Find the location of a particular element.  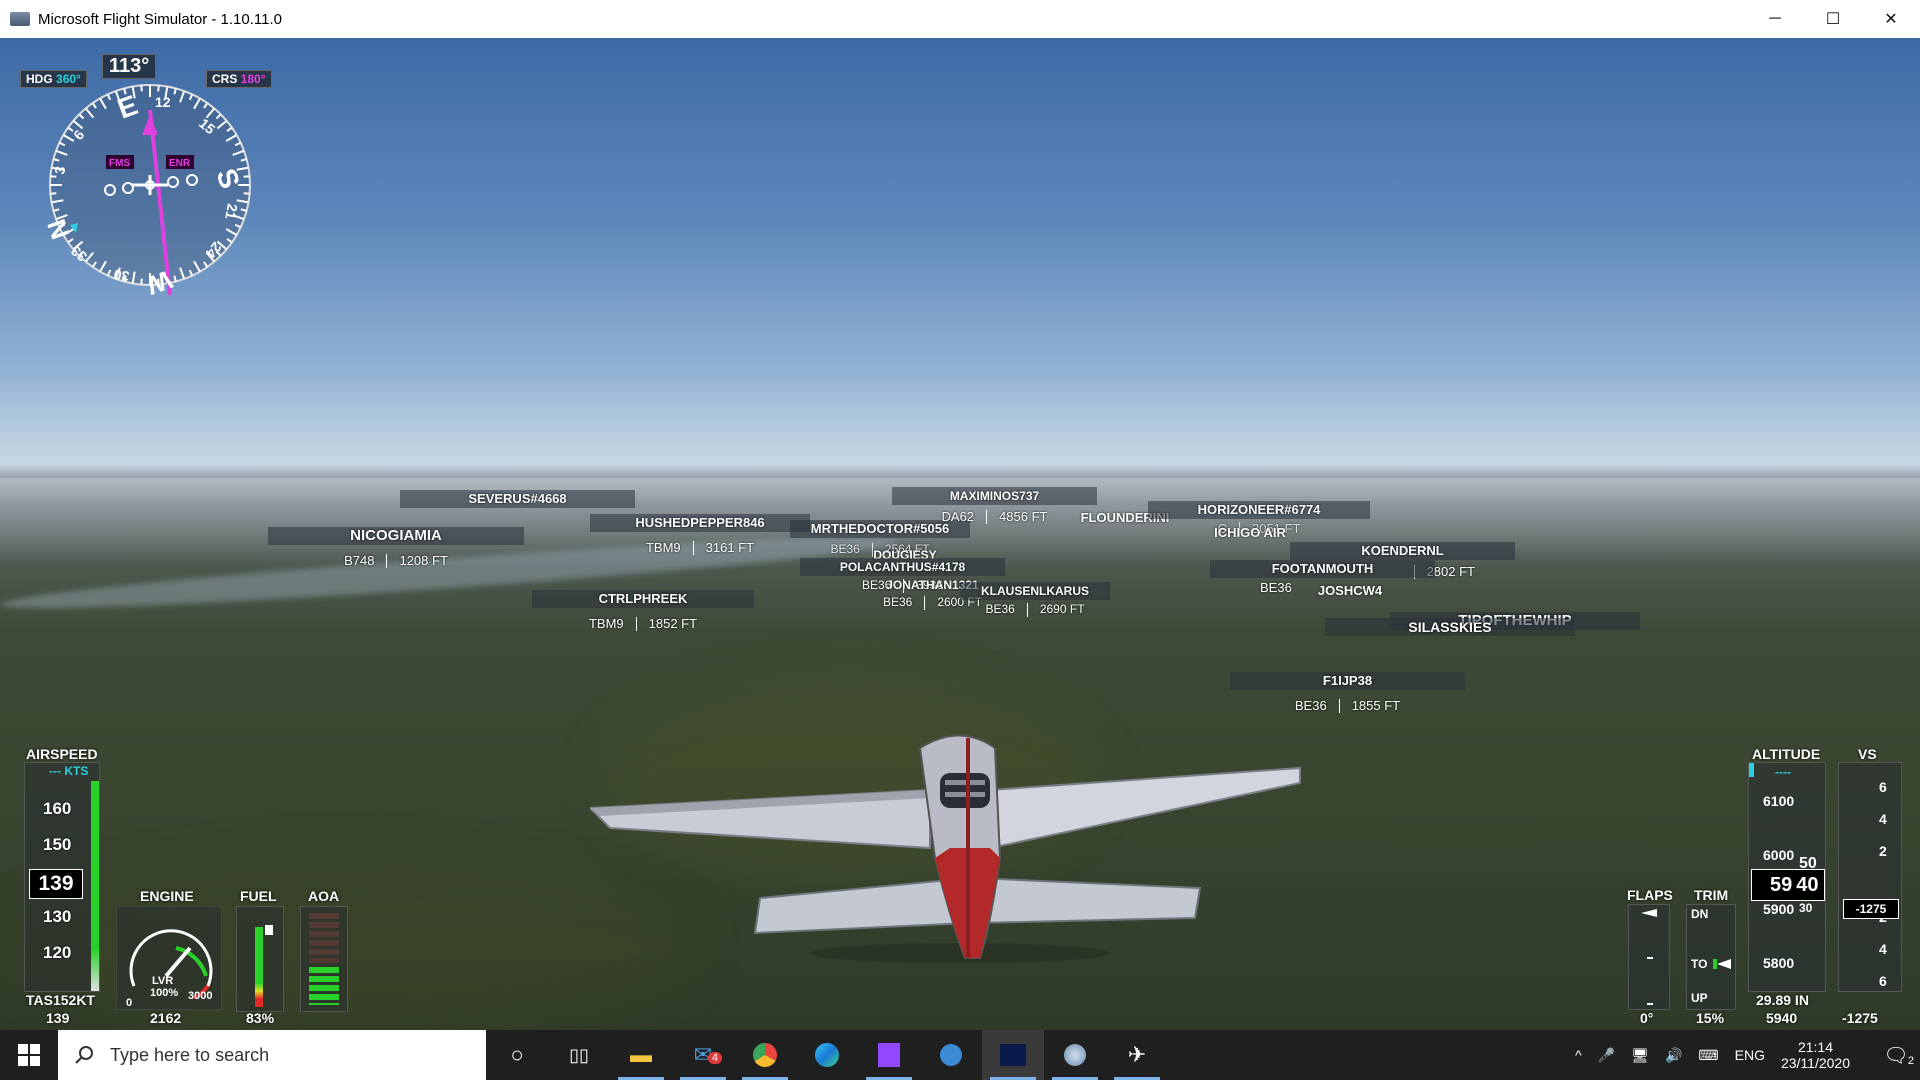

player-tag: KLAUSENLKARUS BE36 2690 FT is located at coordinates (1035, 599).